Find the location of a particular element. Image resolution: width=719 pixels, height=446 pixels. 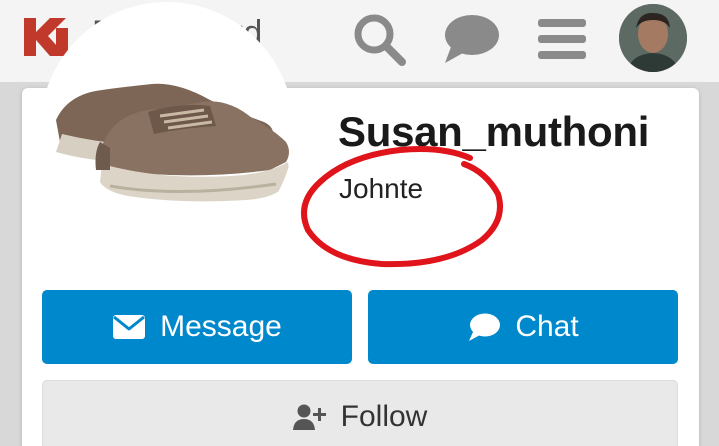

follow-button-label: Follow is located at coordinates (384, 416).